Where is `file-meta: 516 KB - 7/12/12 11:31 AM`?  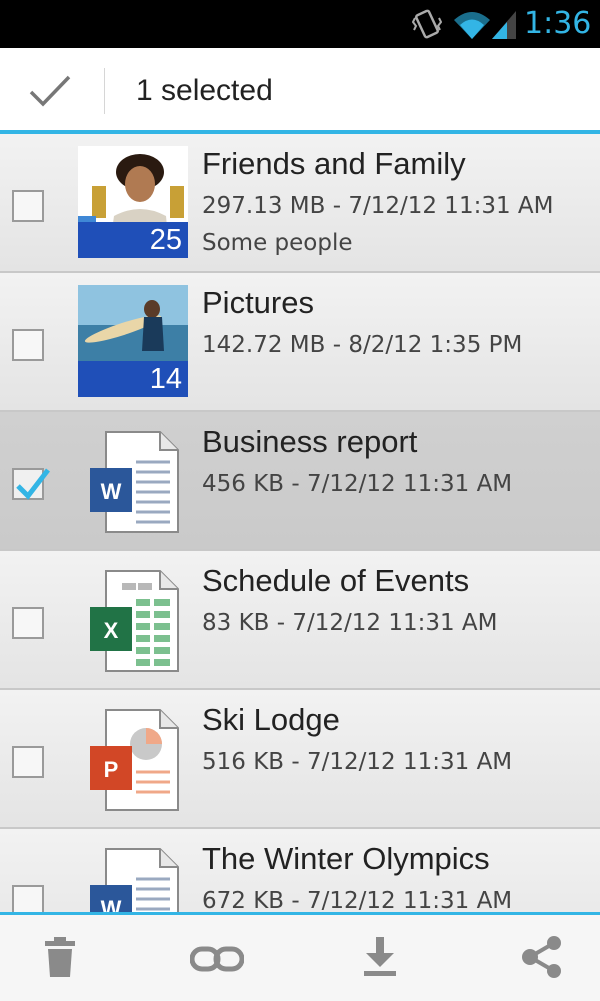 file-meta: 516 KB - 7/12/12 11:31 AM is located at coordinates (357, 762).